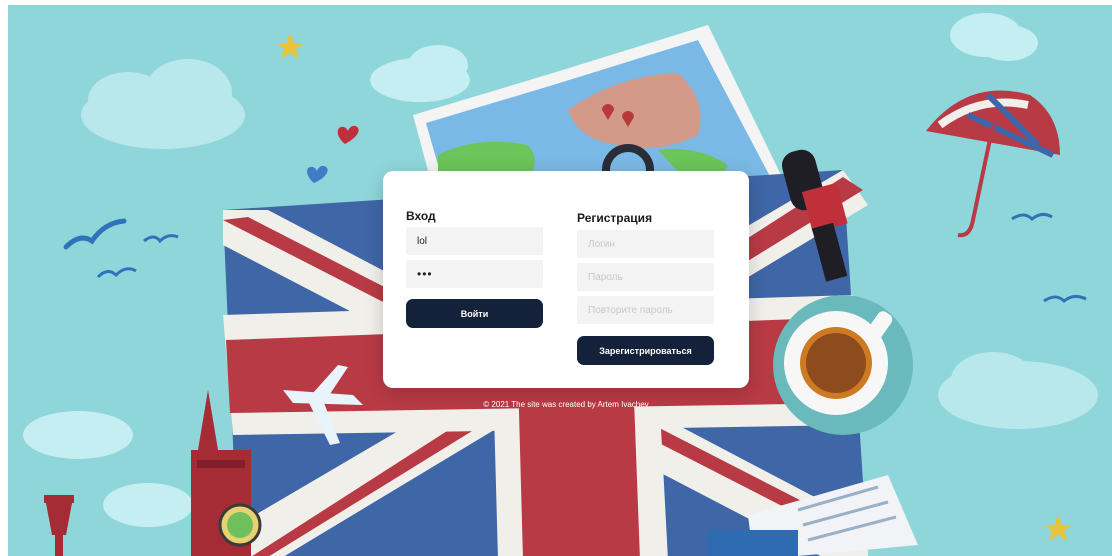  I want to click on register-password-input, so click(645, 277).